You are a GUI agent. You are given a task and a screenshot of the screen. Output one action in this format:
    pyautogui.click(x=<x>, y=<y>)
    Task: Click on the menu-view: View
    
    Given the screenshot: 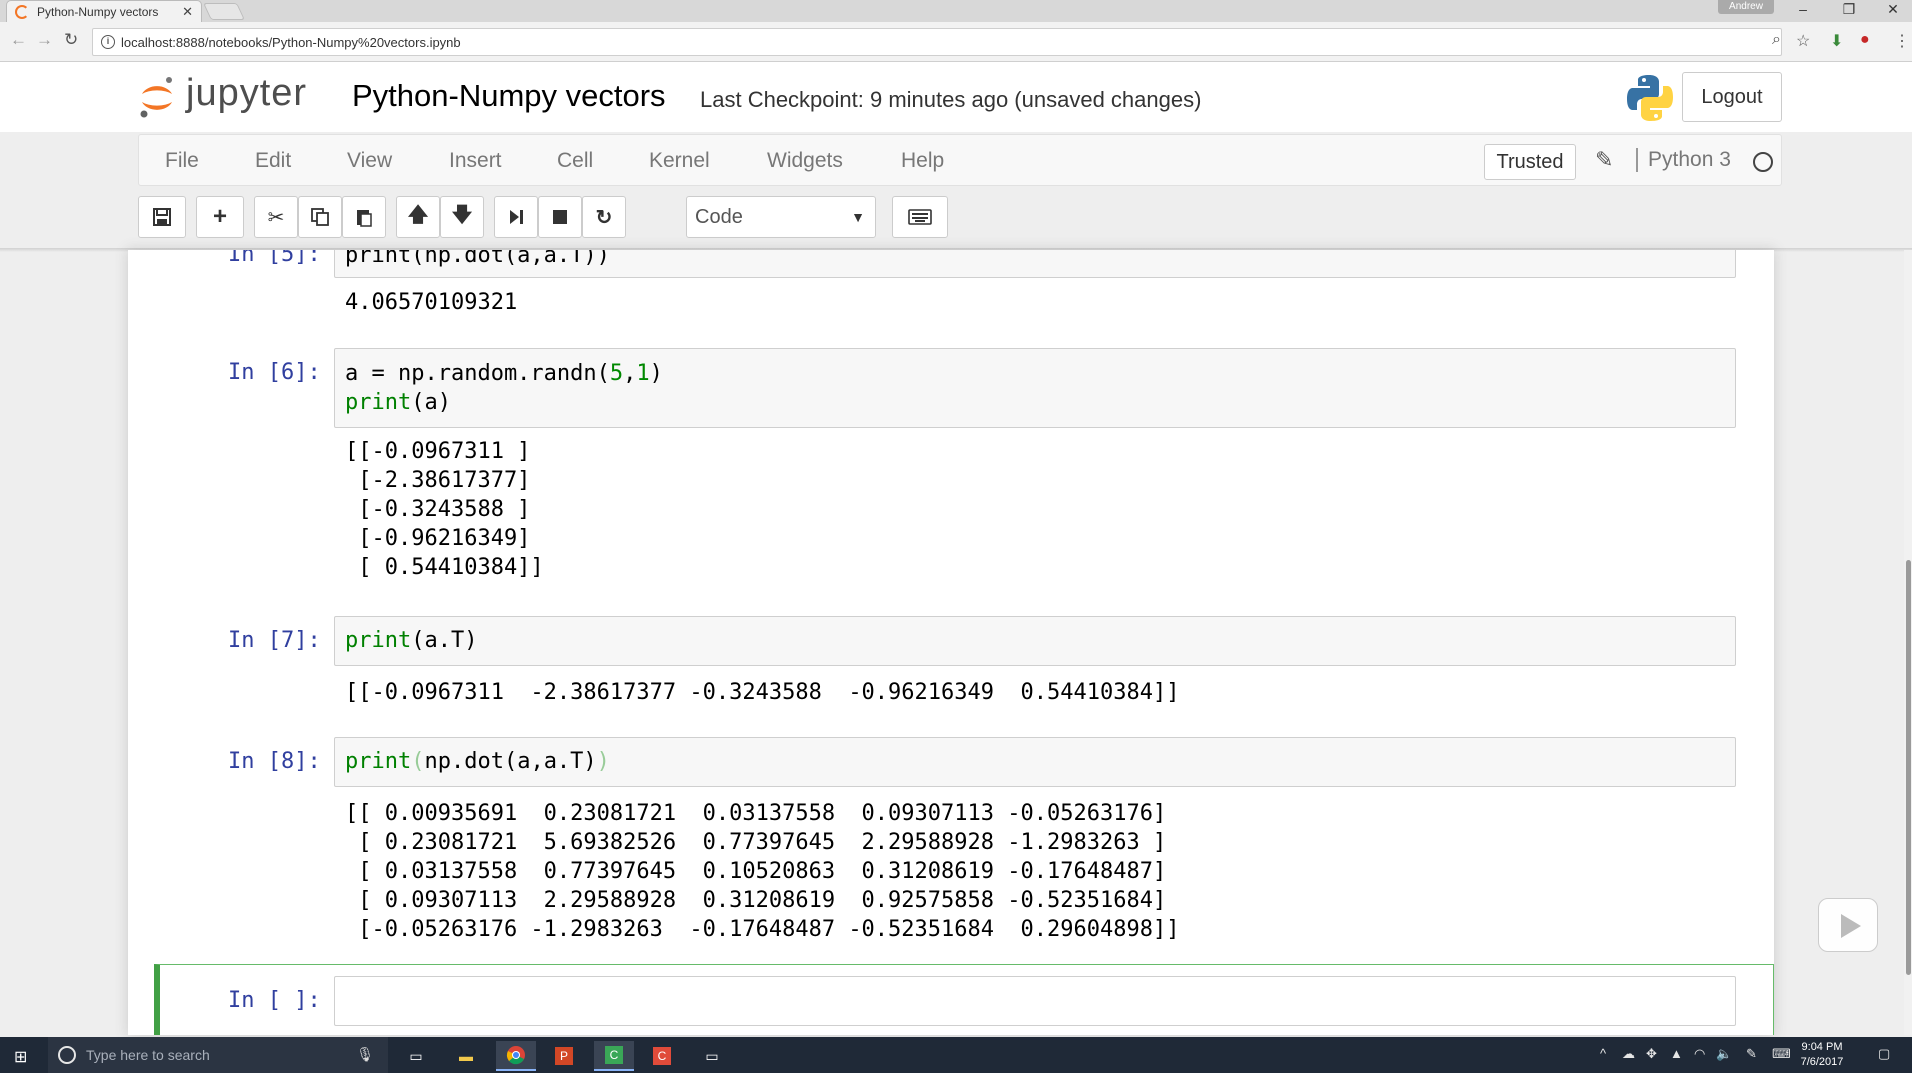 What is the action you would take?
    pyautogui.click(x=369, y=161)
    